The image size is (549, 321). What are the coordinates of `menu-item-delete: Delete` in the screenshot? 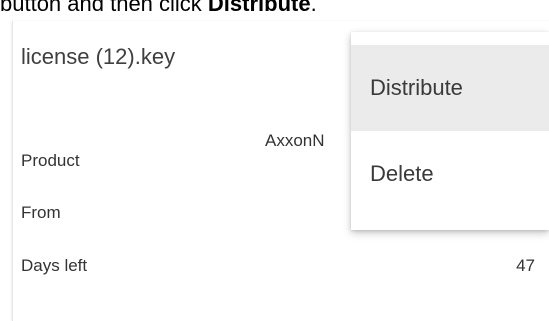 It's located at (450, 174).